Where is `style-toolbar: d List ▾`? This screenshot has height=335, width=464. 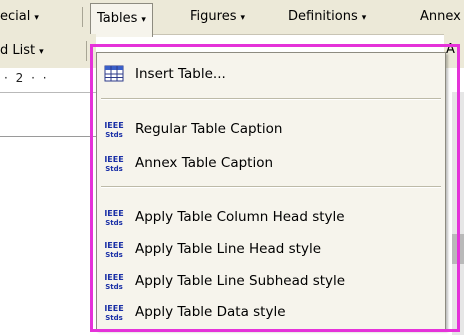 style-toolbar: d List ▾ is located at coordinates (48, 51).